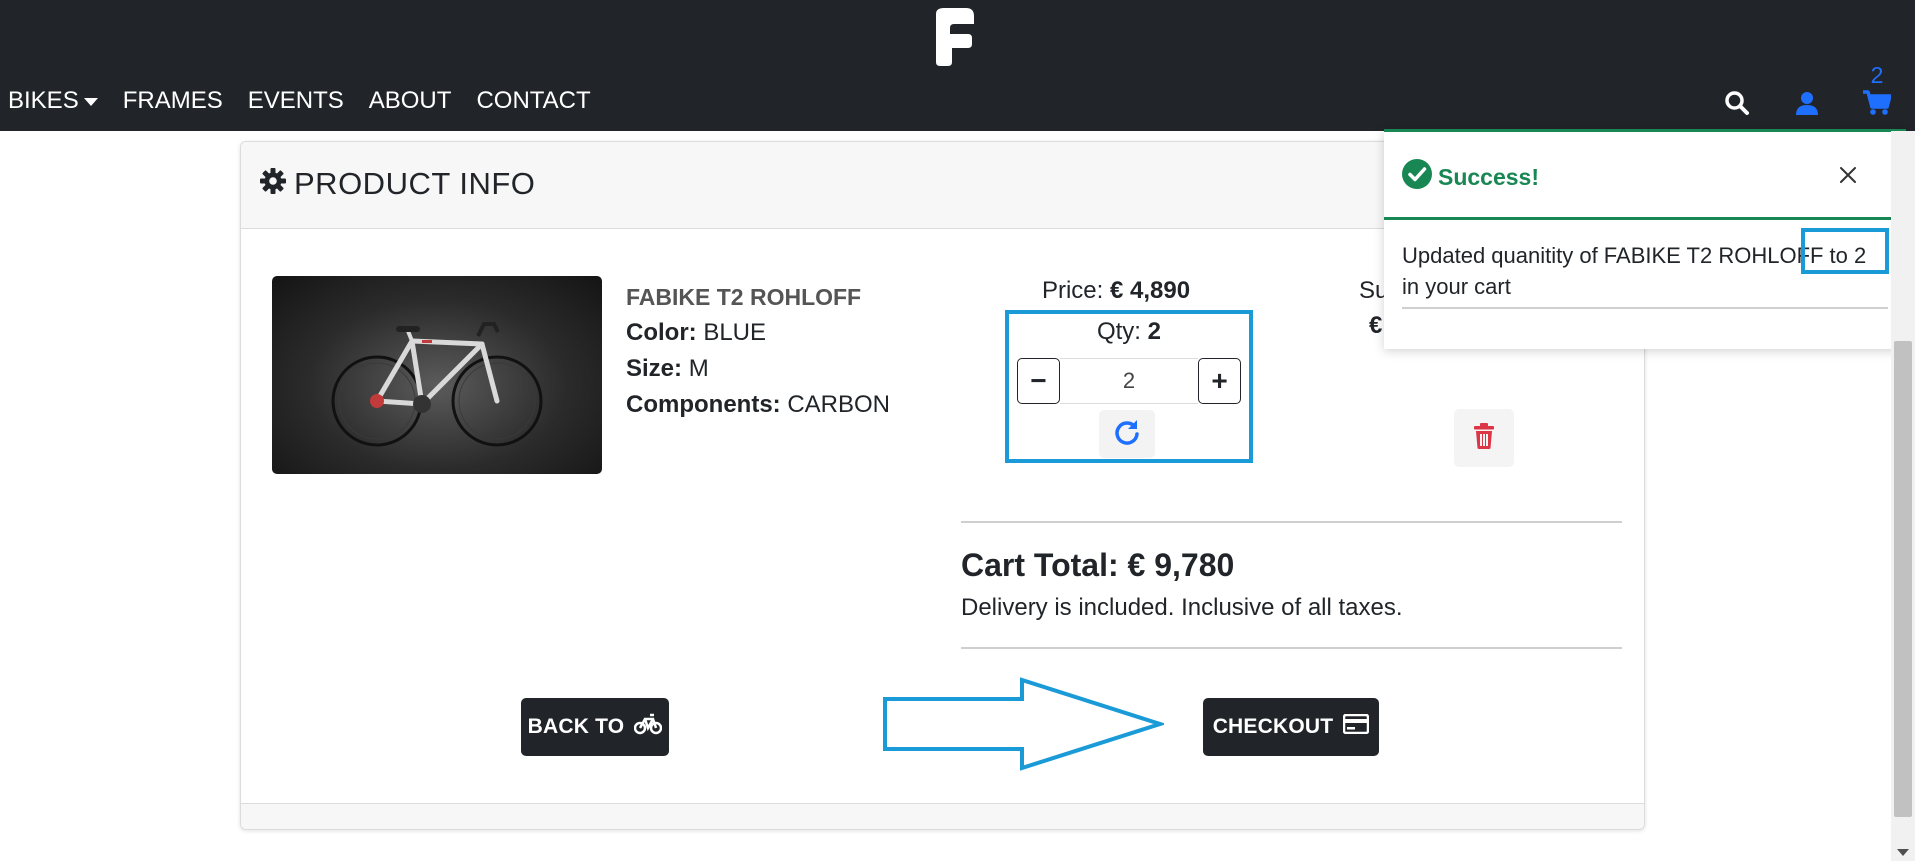 This screenshot has width=1915, height=861. Describe the element at coordinates (1040, 565) in the screenshot. I see `cart-total-label: Cart Total:` at that location.